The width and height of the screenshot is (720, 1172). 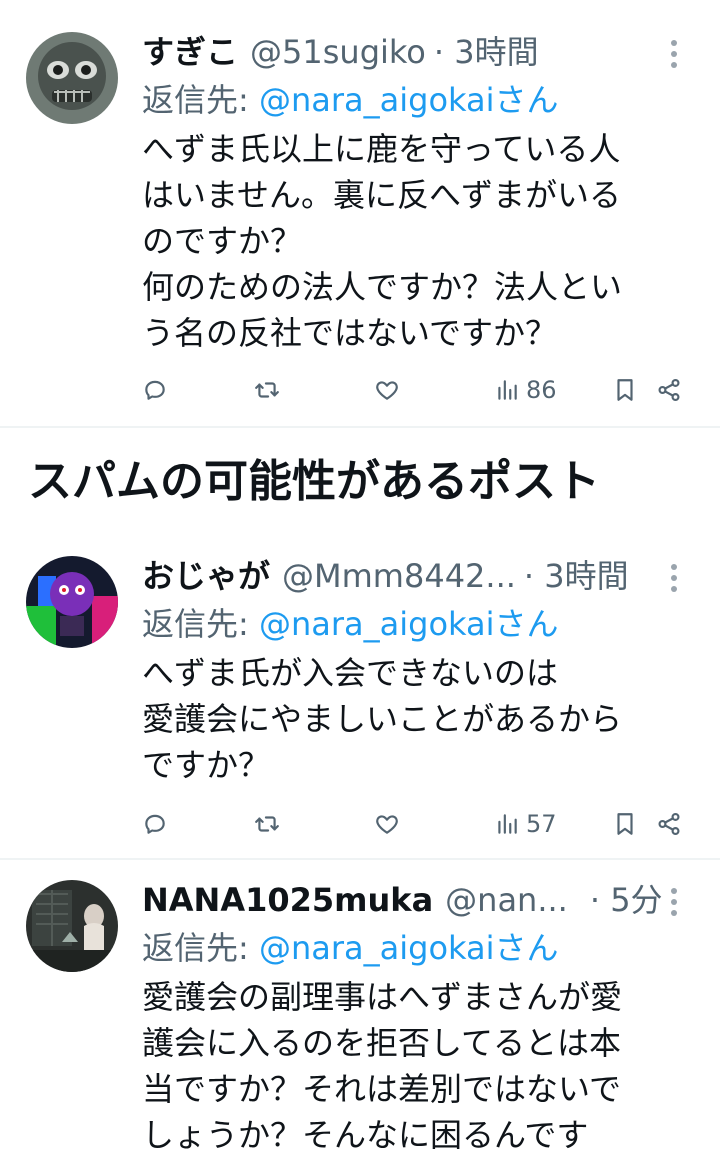 I want to click on action-bar: 86, so click(x=416, y=390).